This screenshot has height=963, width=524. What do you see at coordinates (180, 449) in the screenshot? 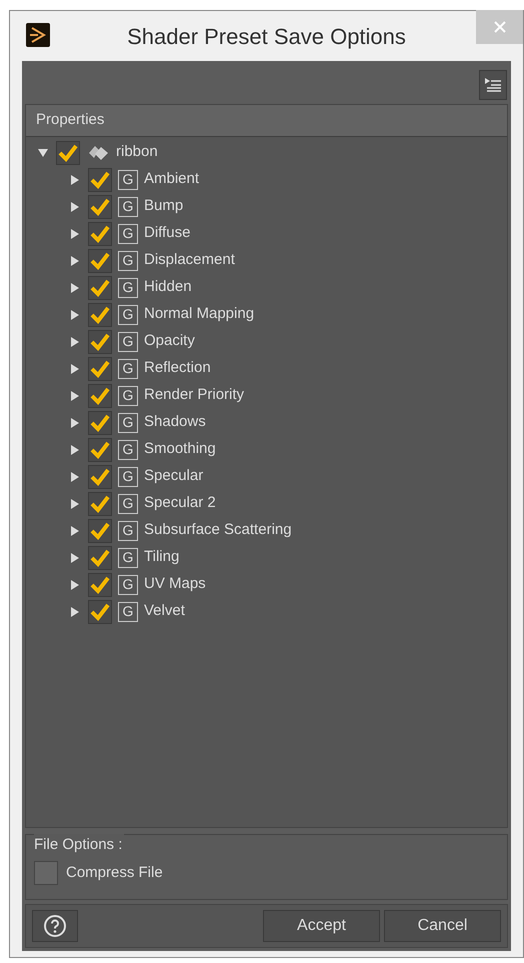
I see `tree-item-label: Smoothing` at bounding box center [180, 449].